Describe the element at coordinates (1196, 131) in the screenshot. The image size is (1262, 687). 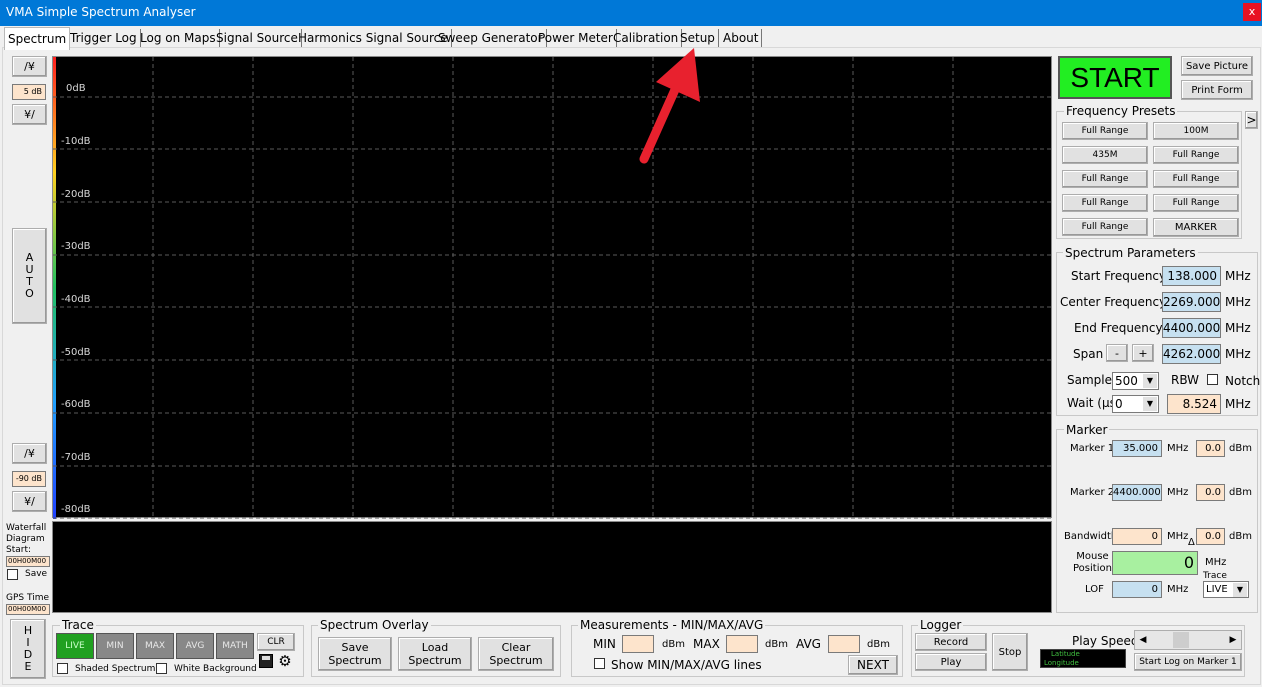
I see `preset-button-2: 100M` at that location.